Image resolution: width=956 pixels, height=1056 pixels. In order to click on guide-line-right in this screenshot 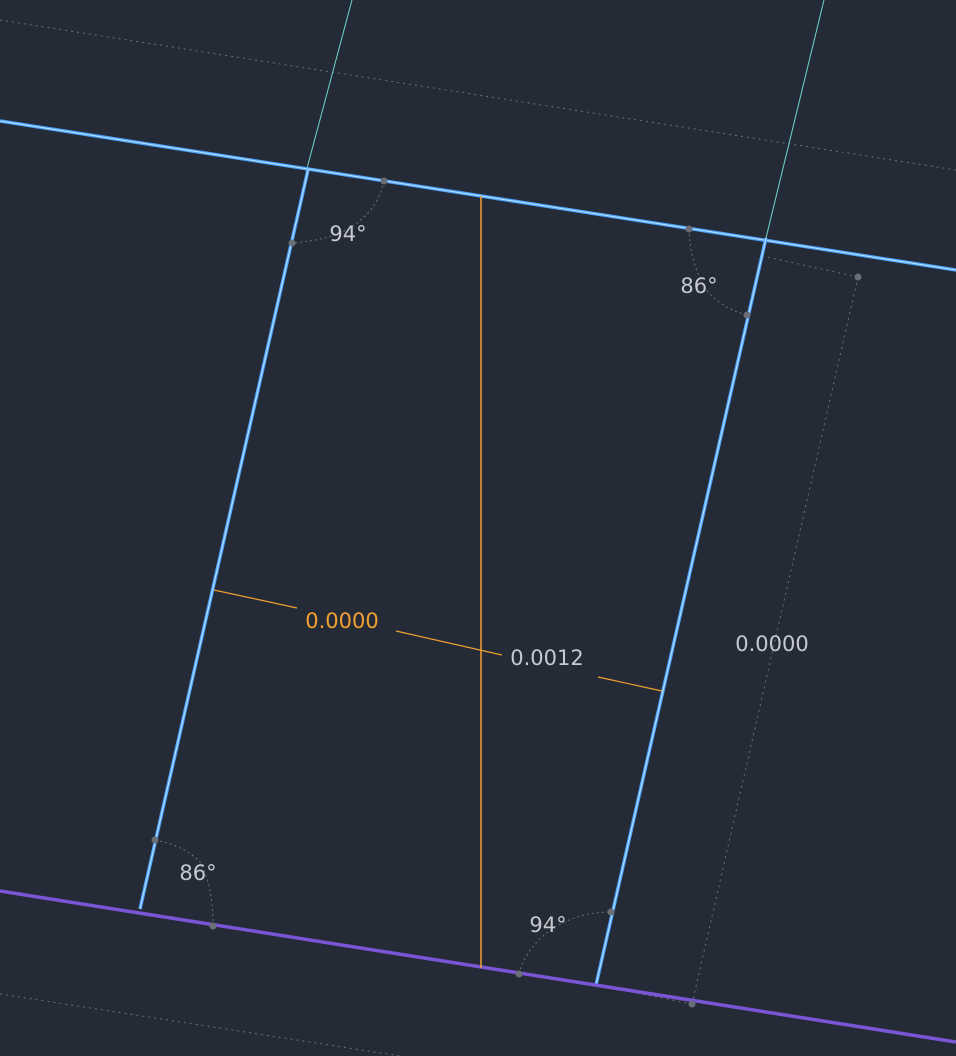, I will do `click(795, 119)`.